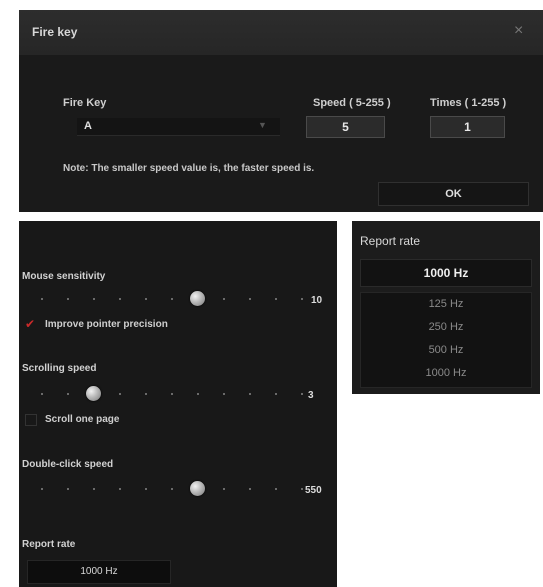 The width and height of the screenshot is (543, 587). Describe the element at coordinates (262, 125) in the screenshot. I see `chevron-down-icon: ▼` at that location.